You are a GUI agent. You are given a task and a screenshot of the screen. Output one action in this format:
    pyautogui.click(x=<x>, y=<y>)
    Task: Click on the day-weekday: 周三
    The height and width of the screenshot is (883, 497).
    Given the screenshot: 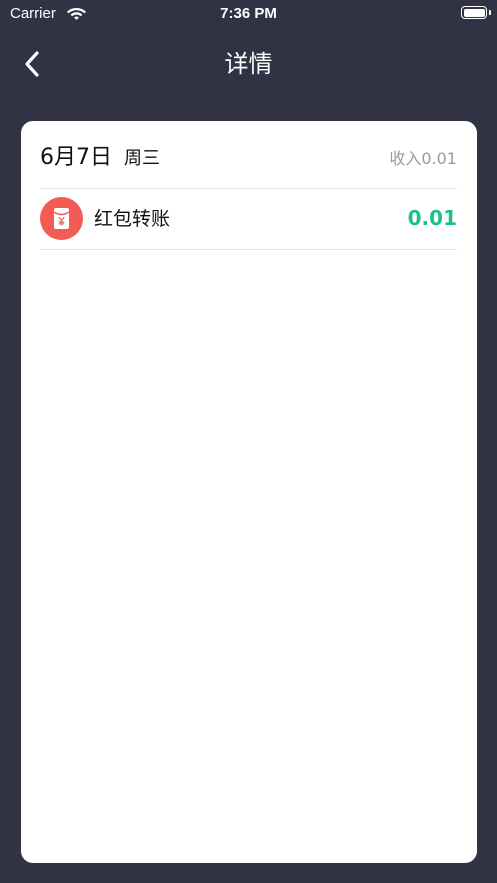 What is the action you would take?
    pyautogui.click(x=142, y=158)
    